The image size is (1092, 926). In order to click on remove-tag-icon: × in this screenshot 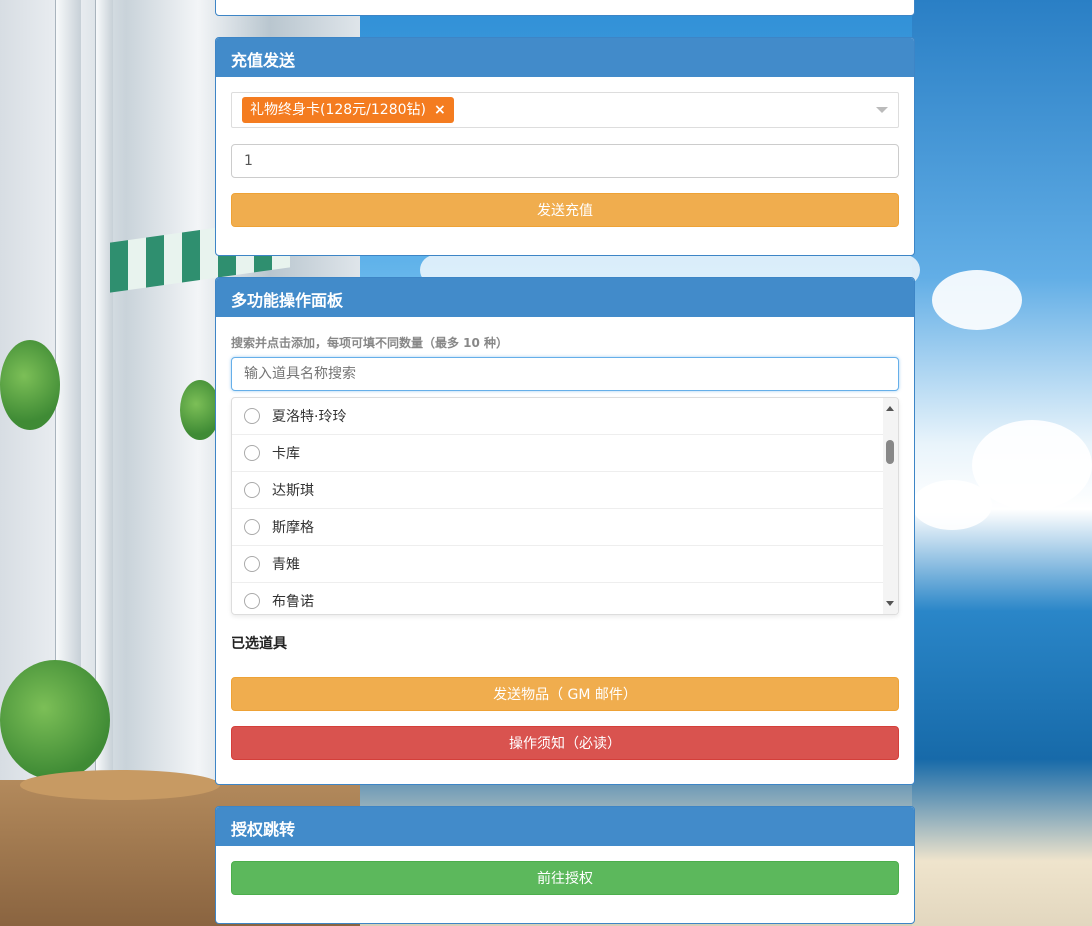, I will do `click(440, 110)`.